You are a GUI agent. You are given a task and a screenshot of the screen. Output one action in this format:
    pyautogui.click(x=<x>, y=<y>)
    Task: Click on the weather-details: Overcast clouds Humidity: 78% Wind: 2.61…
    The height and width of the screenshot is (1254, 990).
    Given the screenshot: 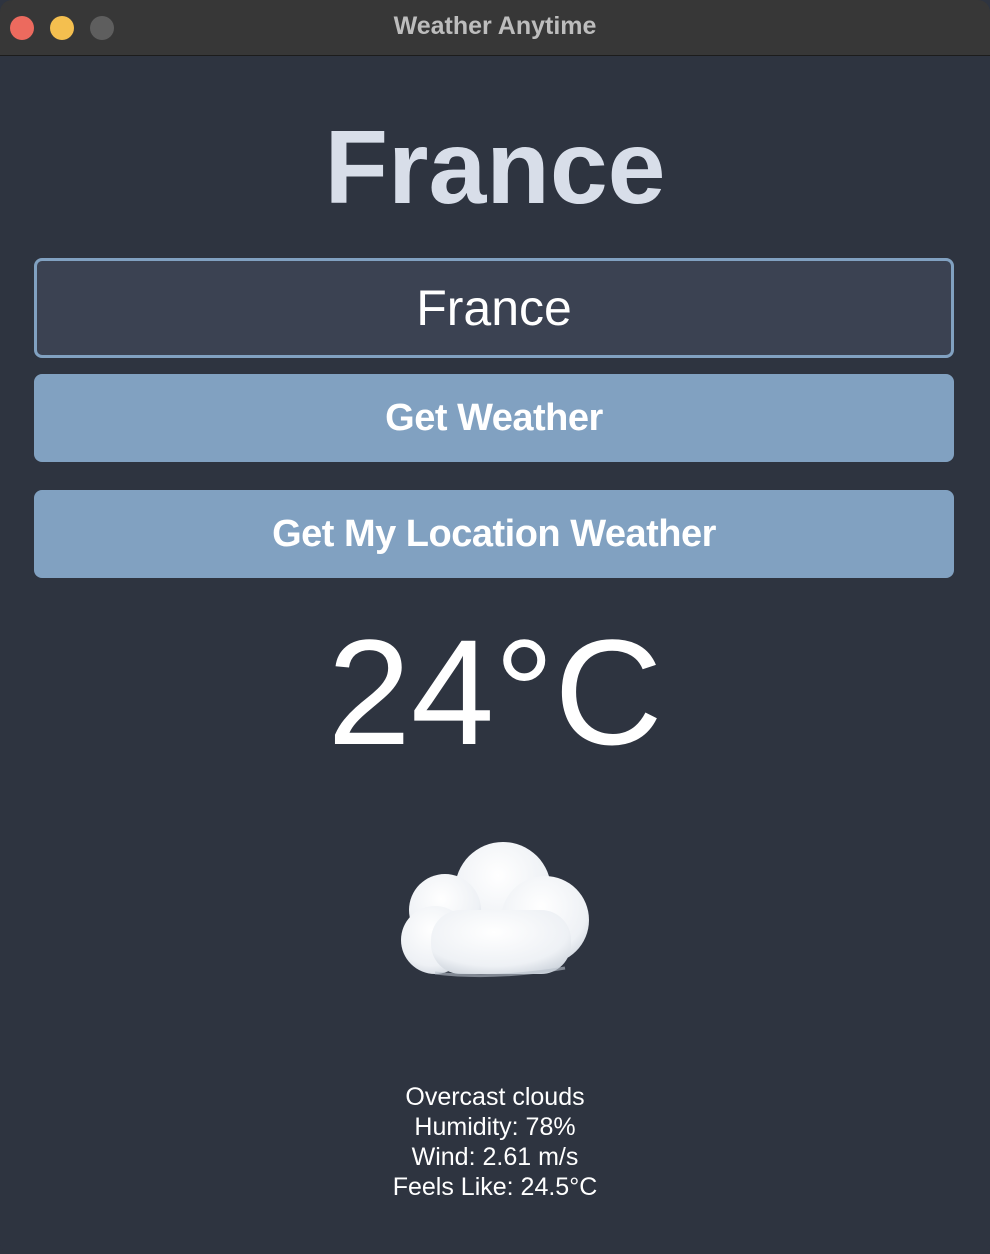 What is the action you would take?
    pyautogui.click(x=495, y=1142)
    